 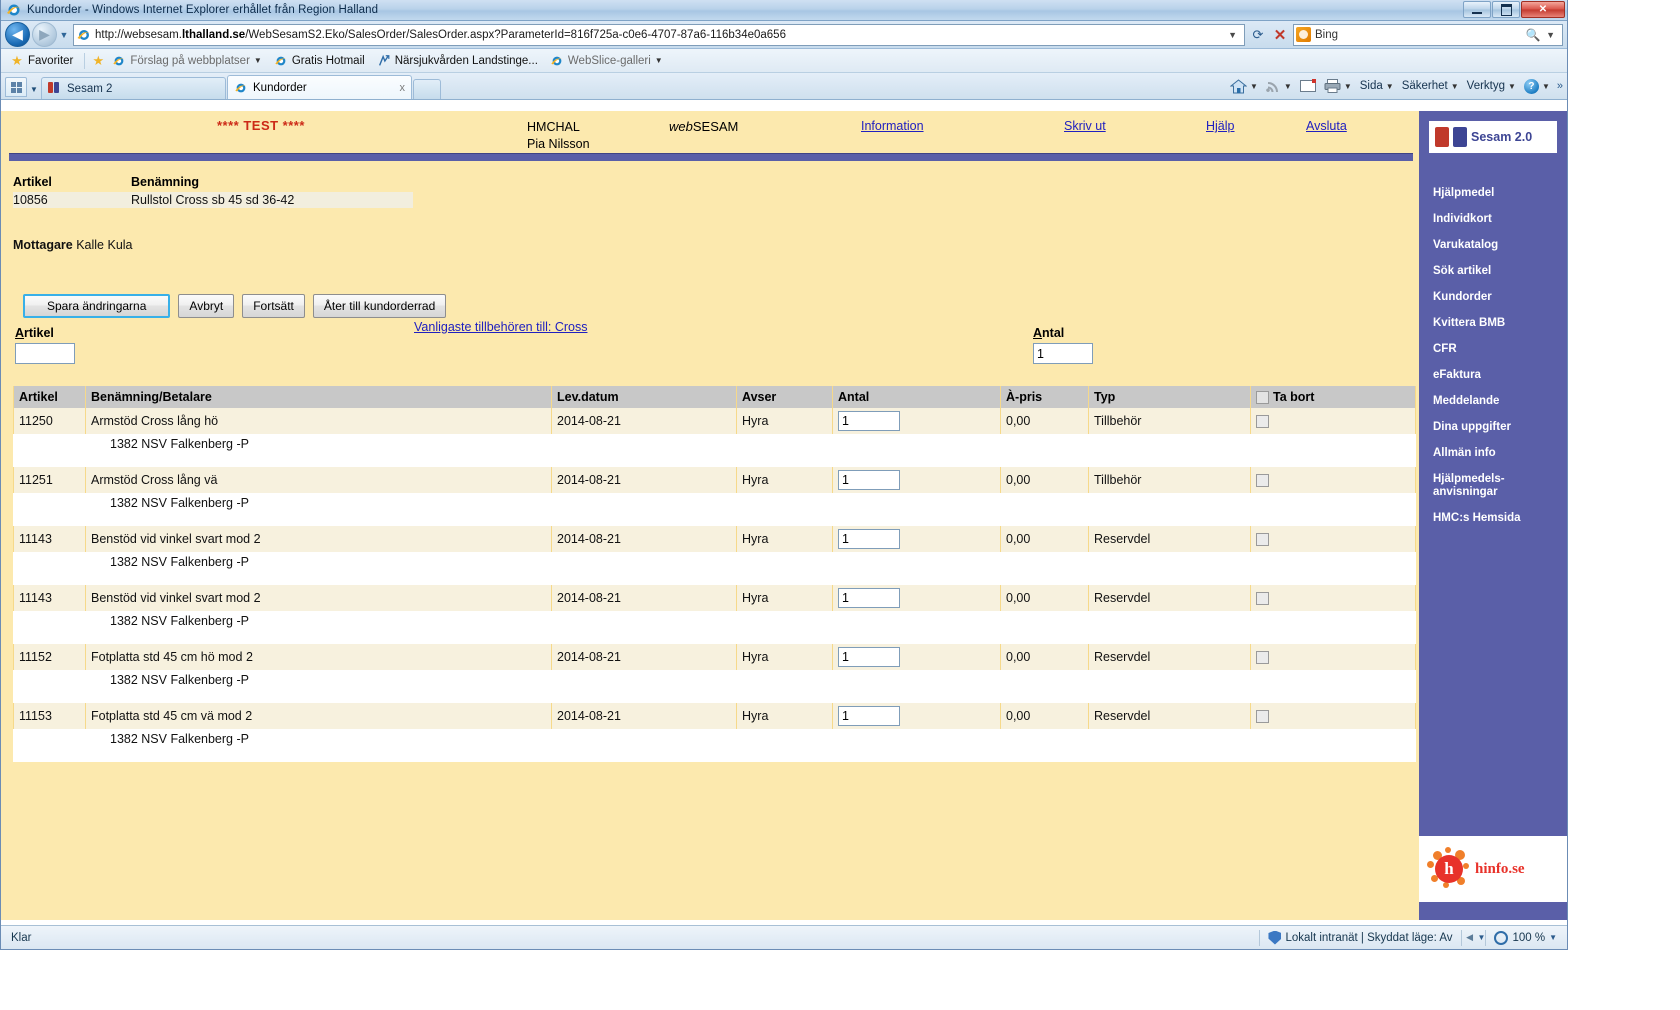 What do you see at coordinates (1559, 86) in the screenshot?
I see `overflow-icon: »` at bounding box center [1559, 86].